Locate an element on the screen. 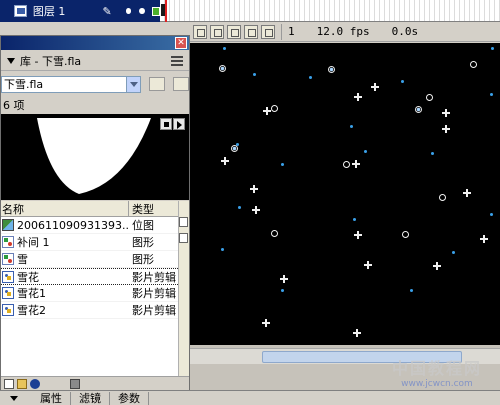  properties-icon is located at coordinates (35, 383).